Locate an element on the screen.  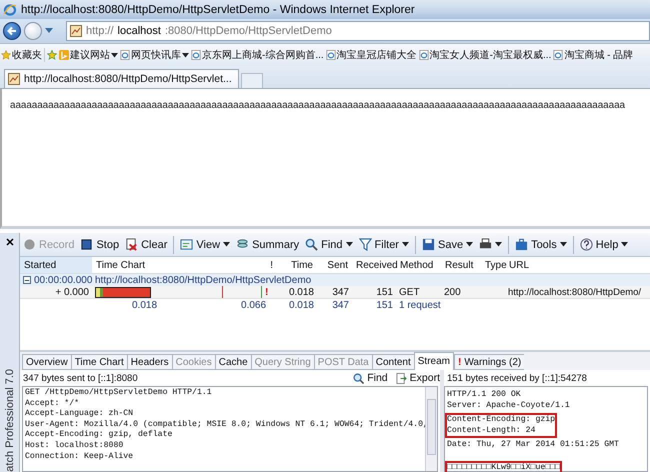
window-icon is located at coordinates (187, 244).